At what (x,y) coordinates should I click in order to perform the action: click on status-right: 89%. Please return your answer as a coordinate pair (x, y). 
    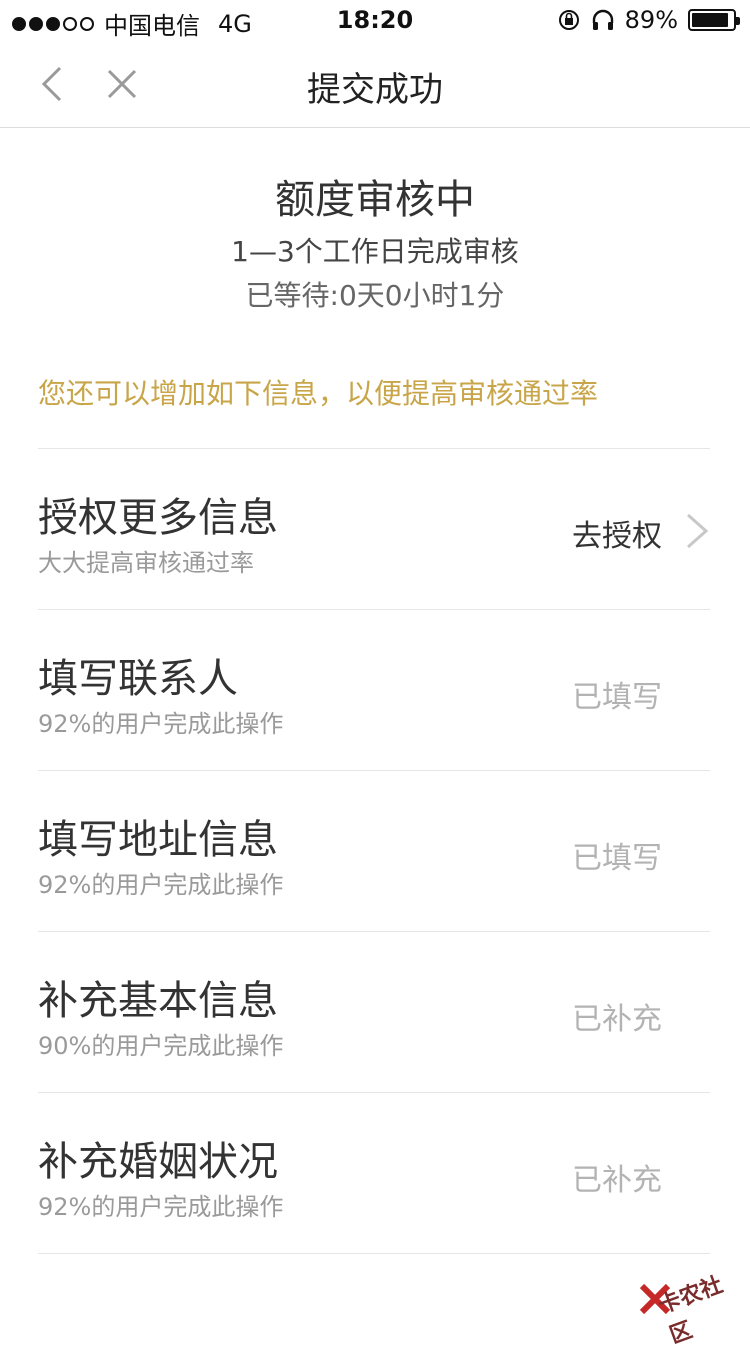
    Looking at the image, I should click on (646, 20).